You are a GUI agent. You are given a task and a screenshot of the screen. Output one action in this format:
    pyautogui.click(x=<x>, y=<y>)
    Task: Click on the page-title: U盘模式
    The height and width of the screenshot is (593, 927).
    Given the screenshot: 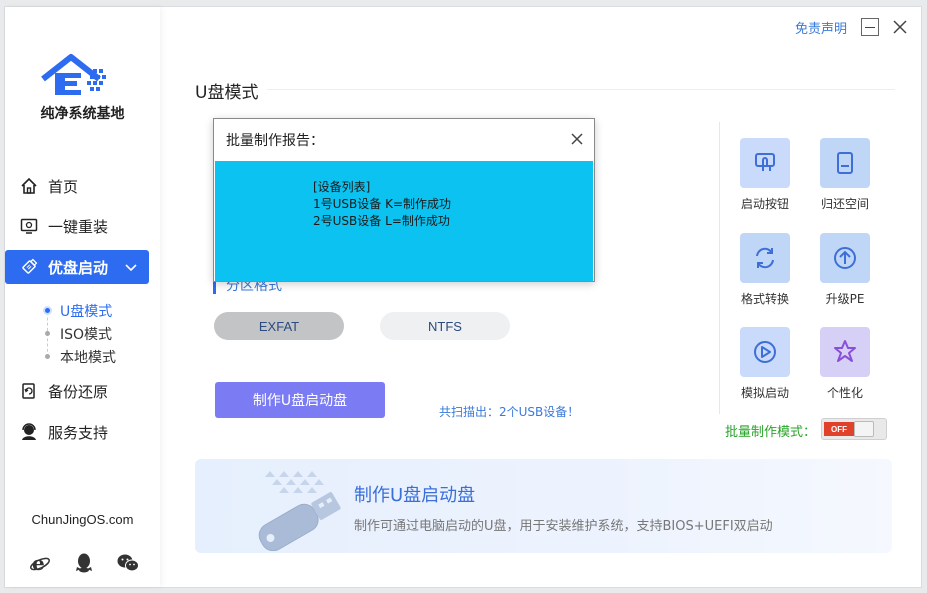 What is the action you would take?
    pyautogui.click(x=227, y=93)
    